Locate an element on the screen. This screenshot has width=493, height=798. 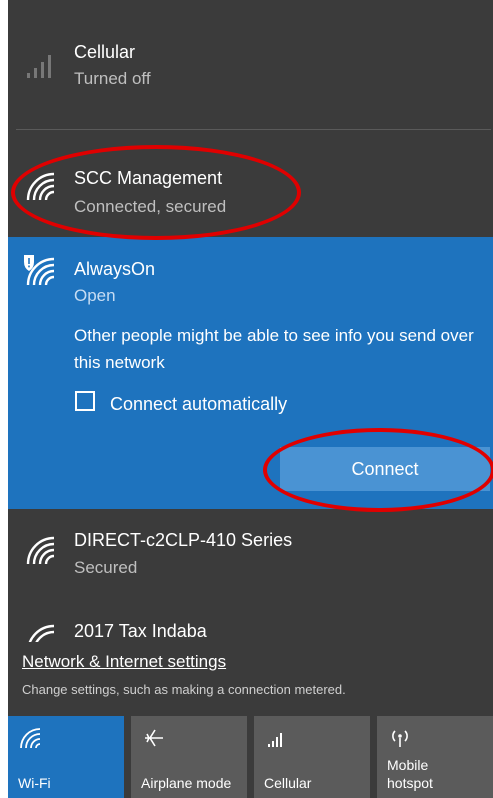
cellular-icon is located at coordinates (275, 740).